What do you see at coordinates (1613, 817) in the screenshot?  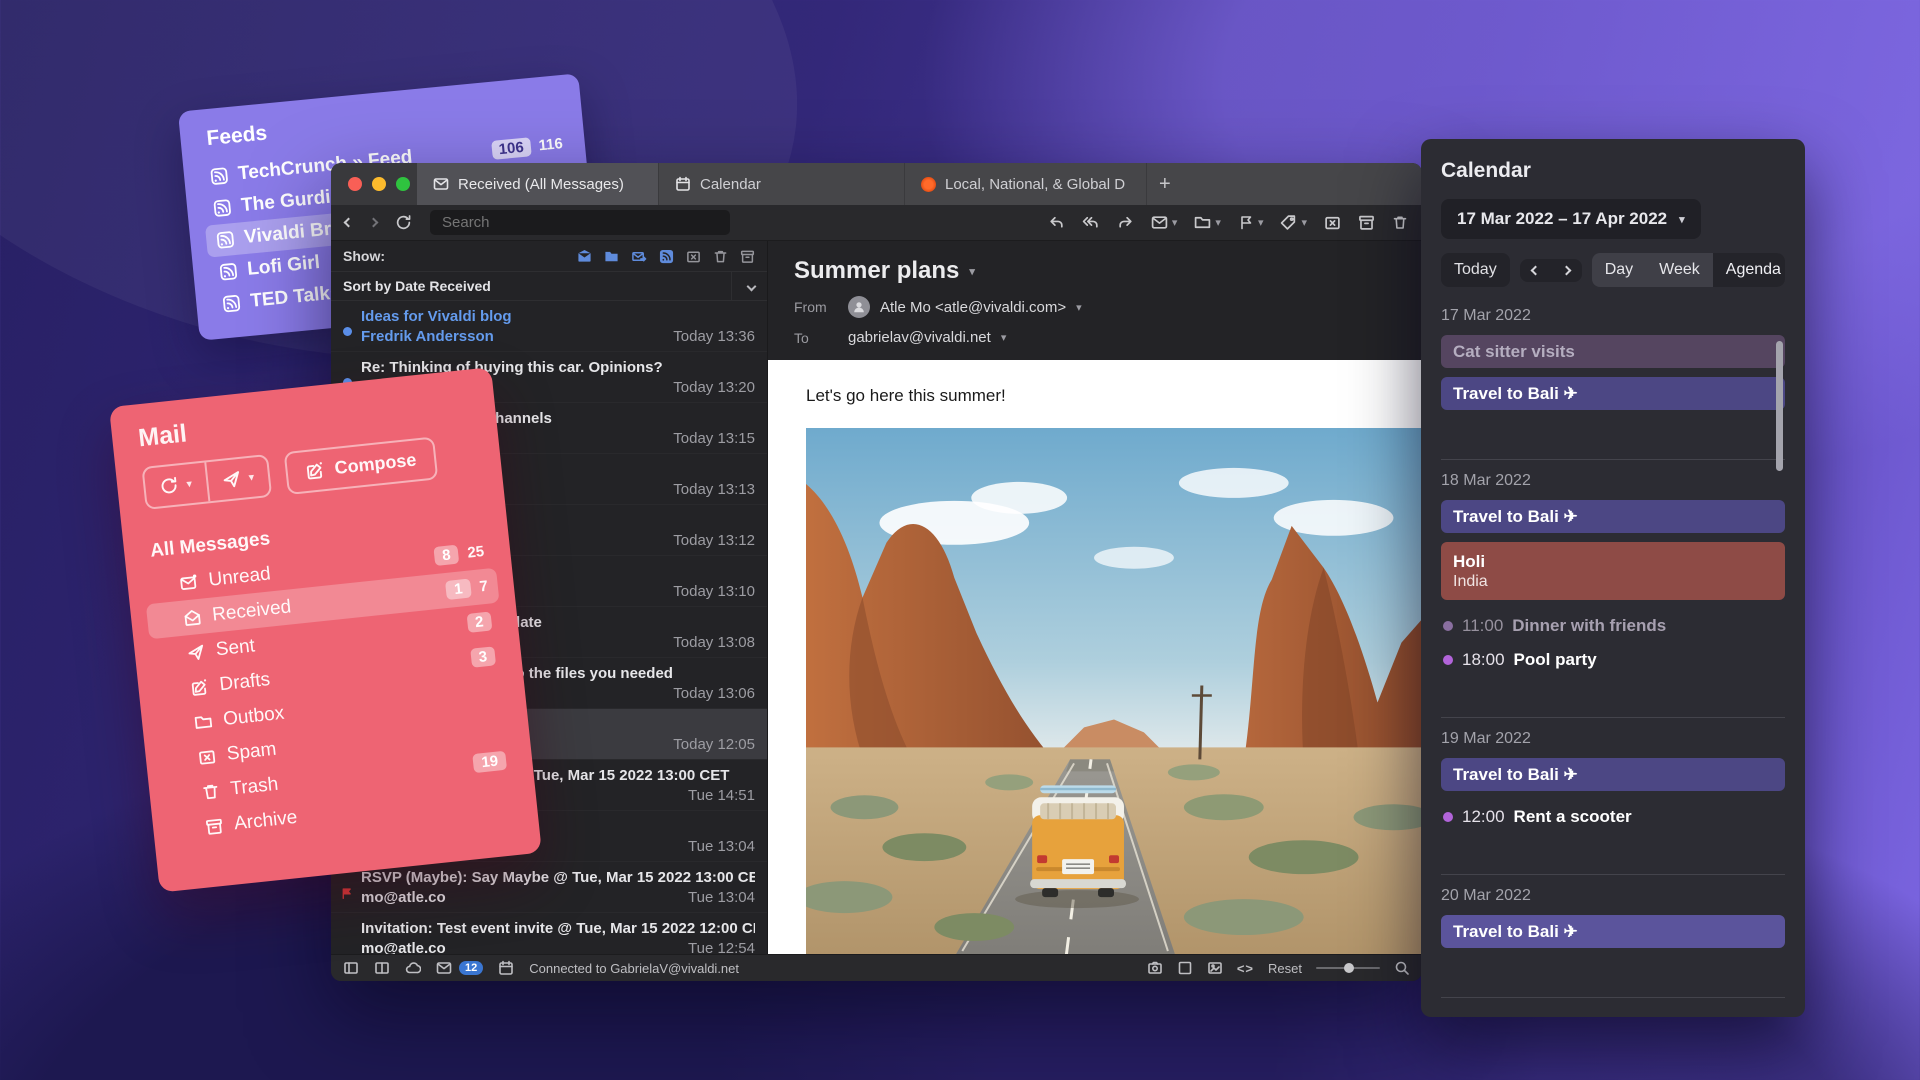 I see `event-timed: 12:00 Rent a scooter` at bounding box center [1613, 817].